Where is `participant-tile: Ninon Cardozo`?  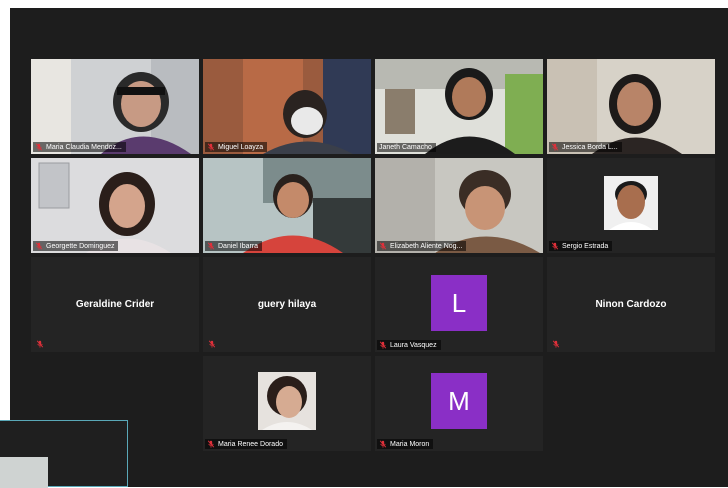
participant-tile: Ninon Cardozo is located at coordinates (631, 304).